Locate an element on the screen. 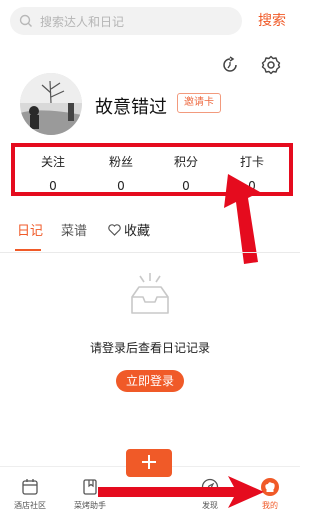  profile-header: 故意错过 邀请卡 is located at coordinates (150, 108).